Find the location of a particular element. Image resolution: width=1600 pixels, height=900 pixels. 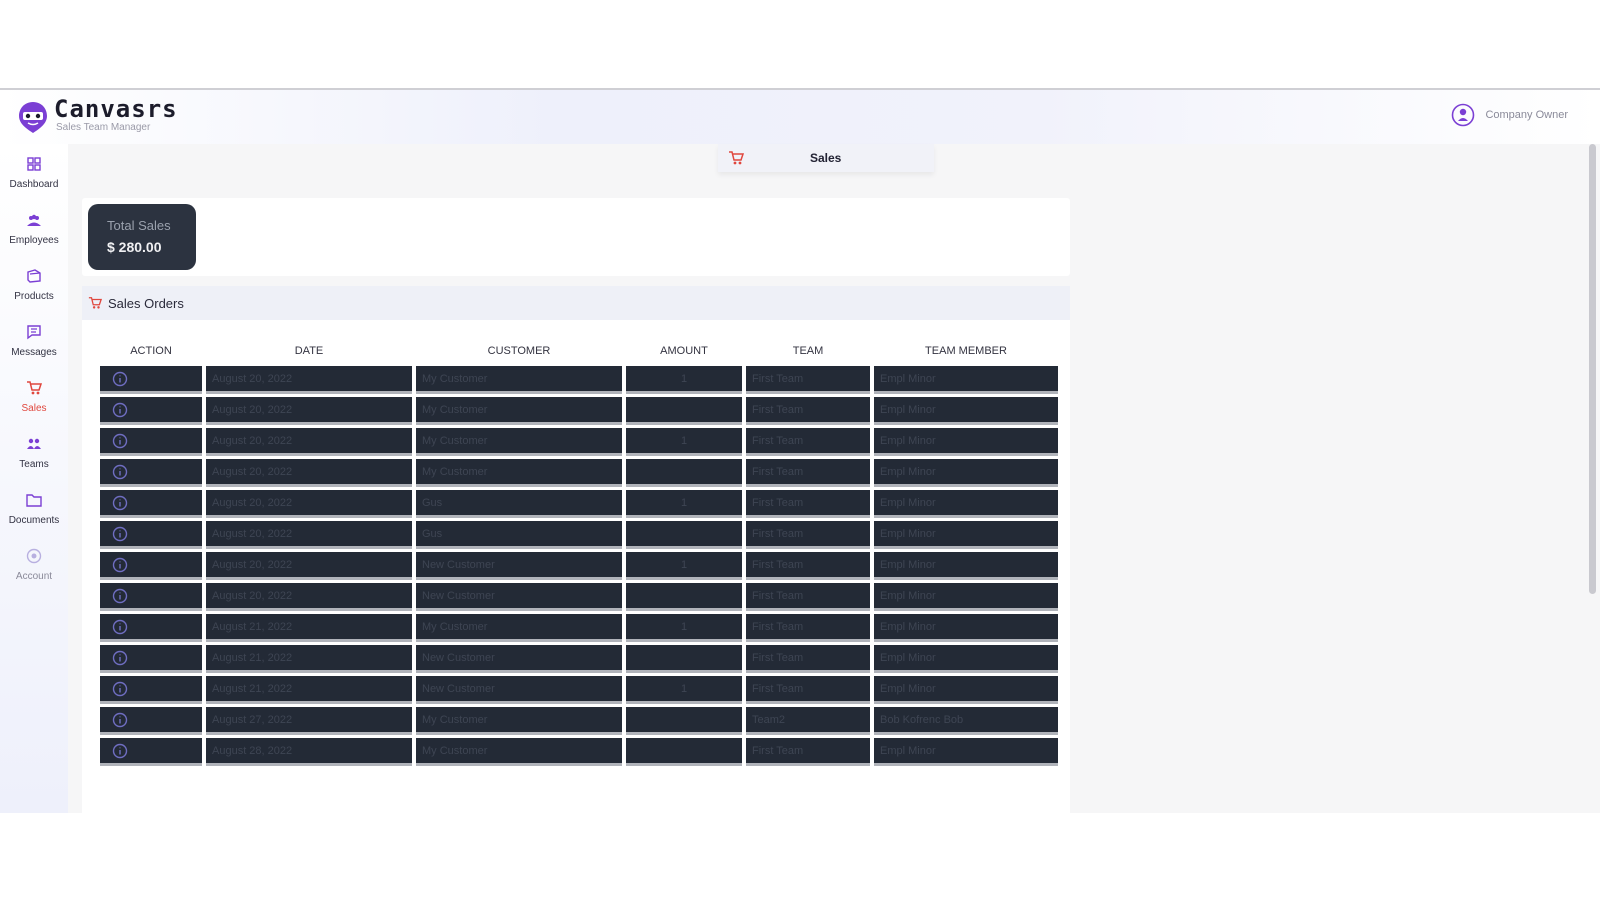

brand-name: Canvasrs is located at coordinates (116, 109).